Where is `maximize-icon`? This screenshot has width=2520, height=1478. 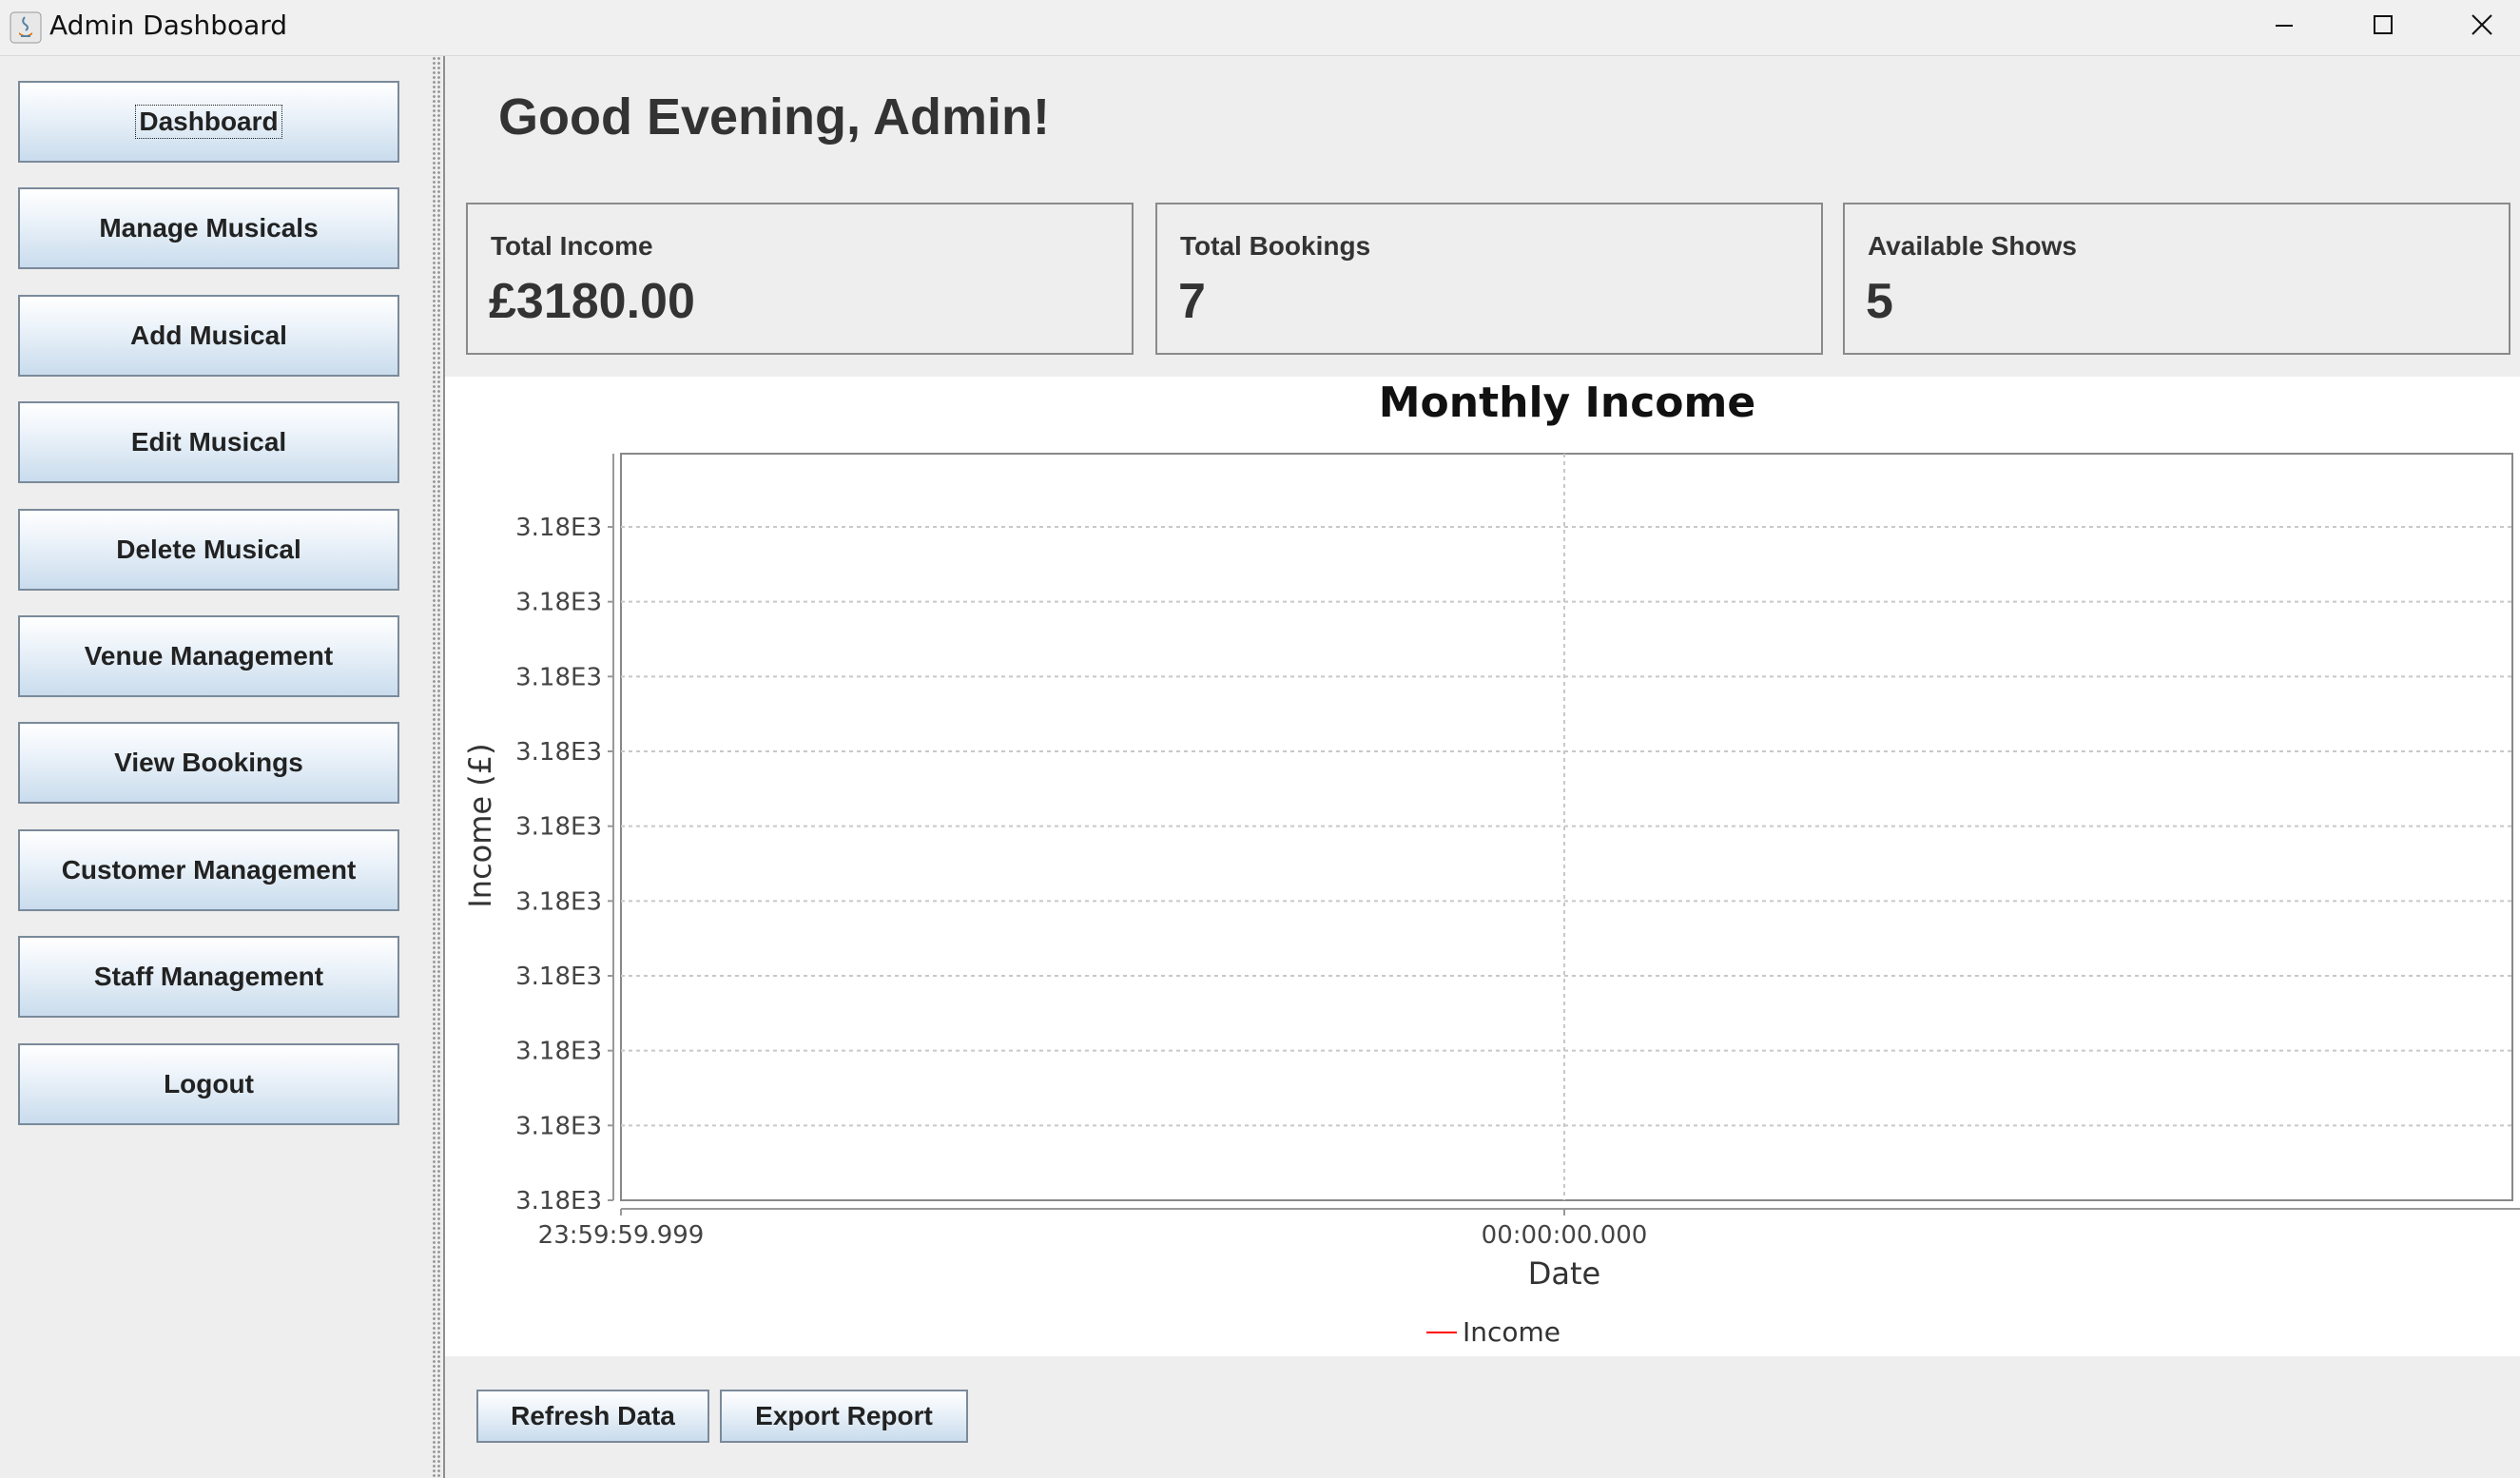
maximize-icon is located at coordinates (2383, 24).